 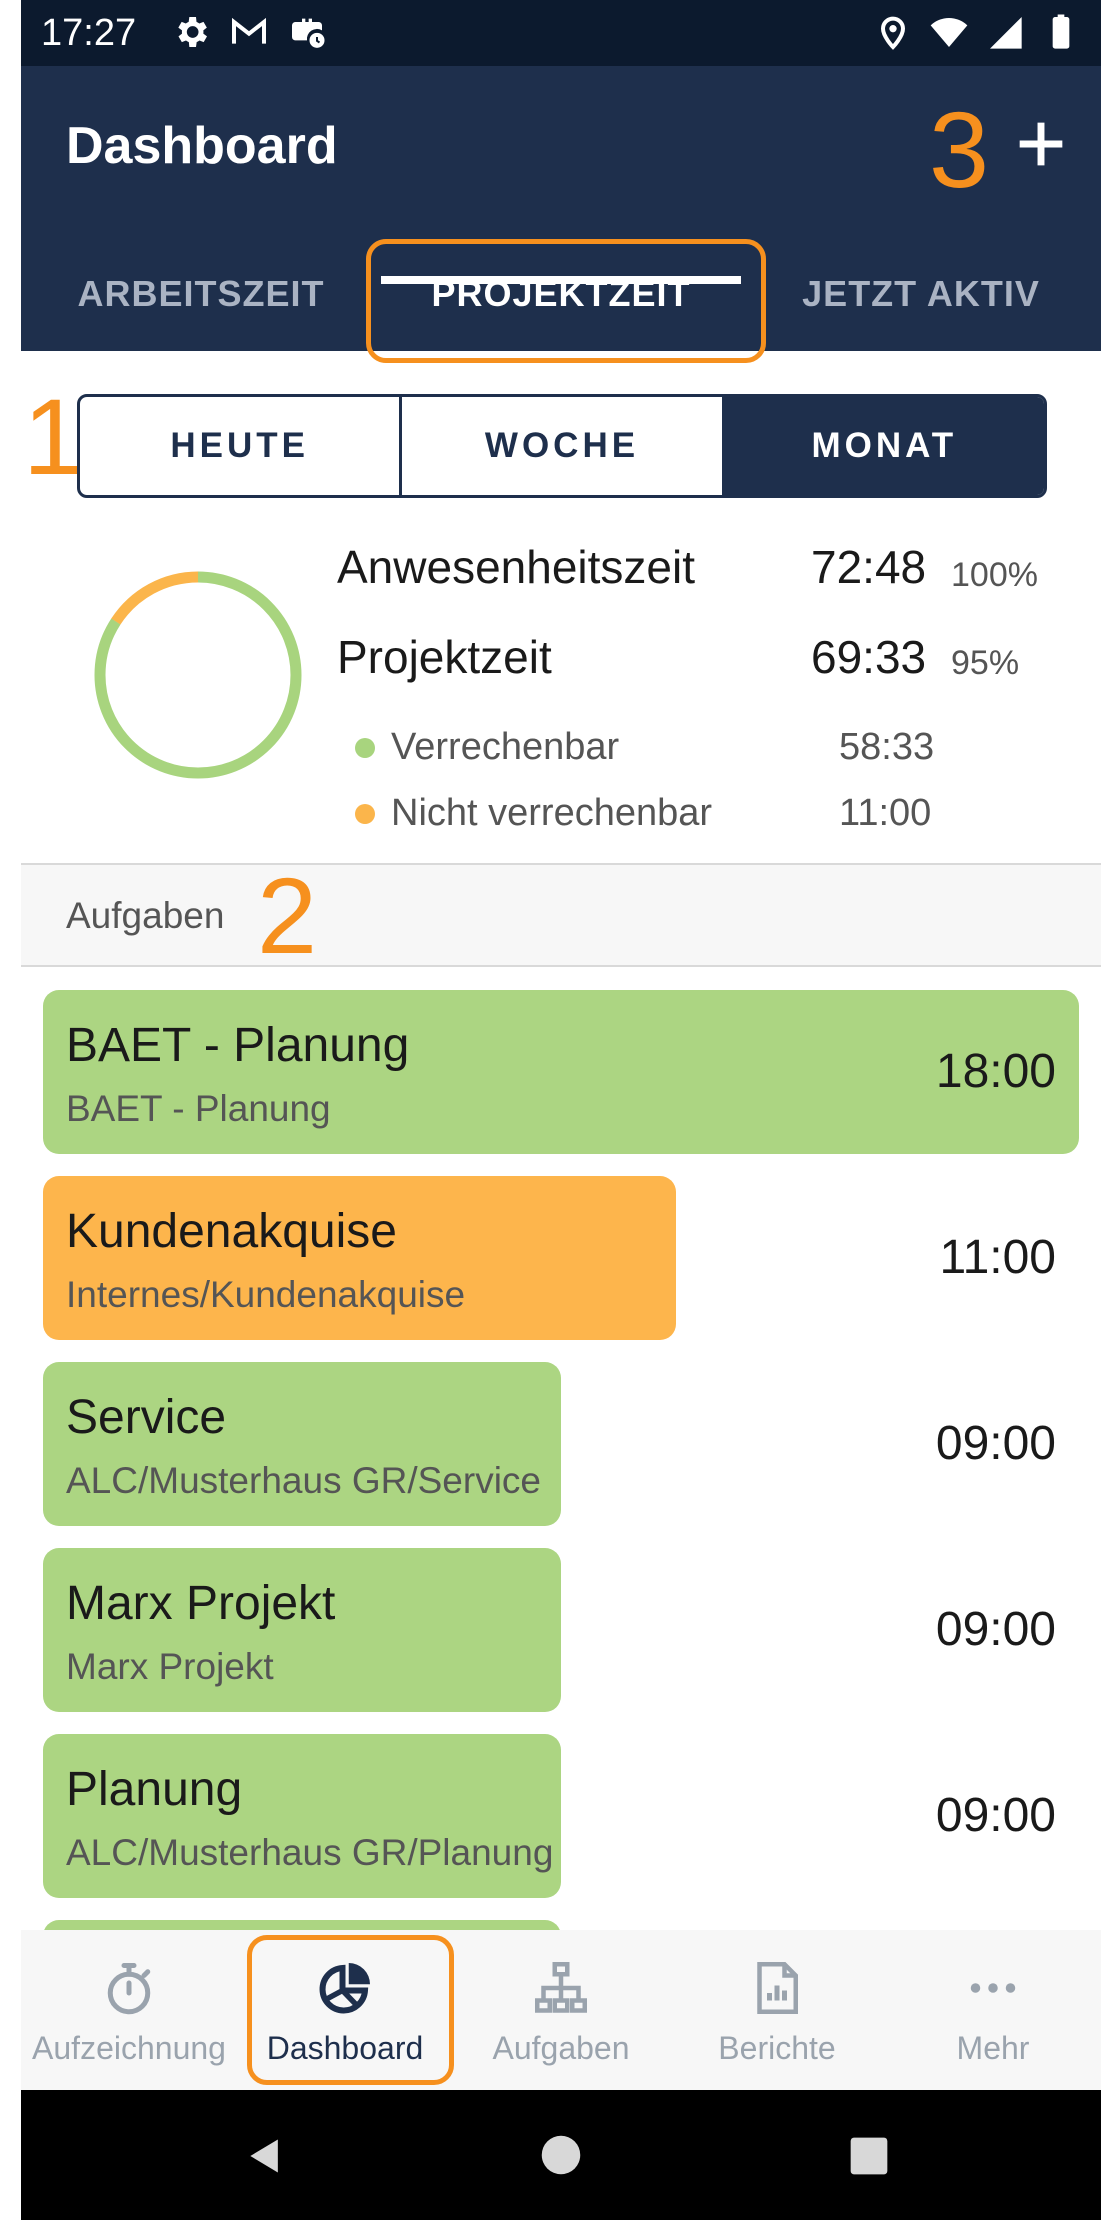 What do you see at coordinates (887, 747) in the screenshot?
I see `billable-value: 58:33` at bounding box center [887, 747].